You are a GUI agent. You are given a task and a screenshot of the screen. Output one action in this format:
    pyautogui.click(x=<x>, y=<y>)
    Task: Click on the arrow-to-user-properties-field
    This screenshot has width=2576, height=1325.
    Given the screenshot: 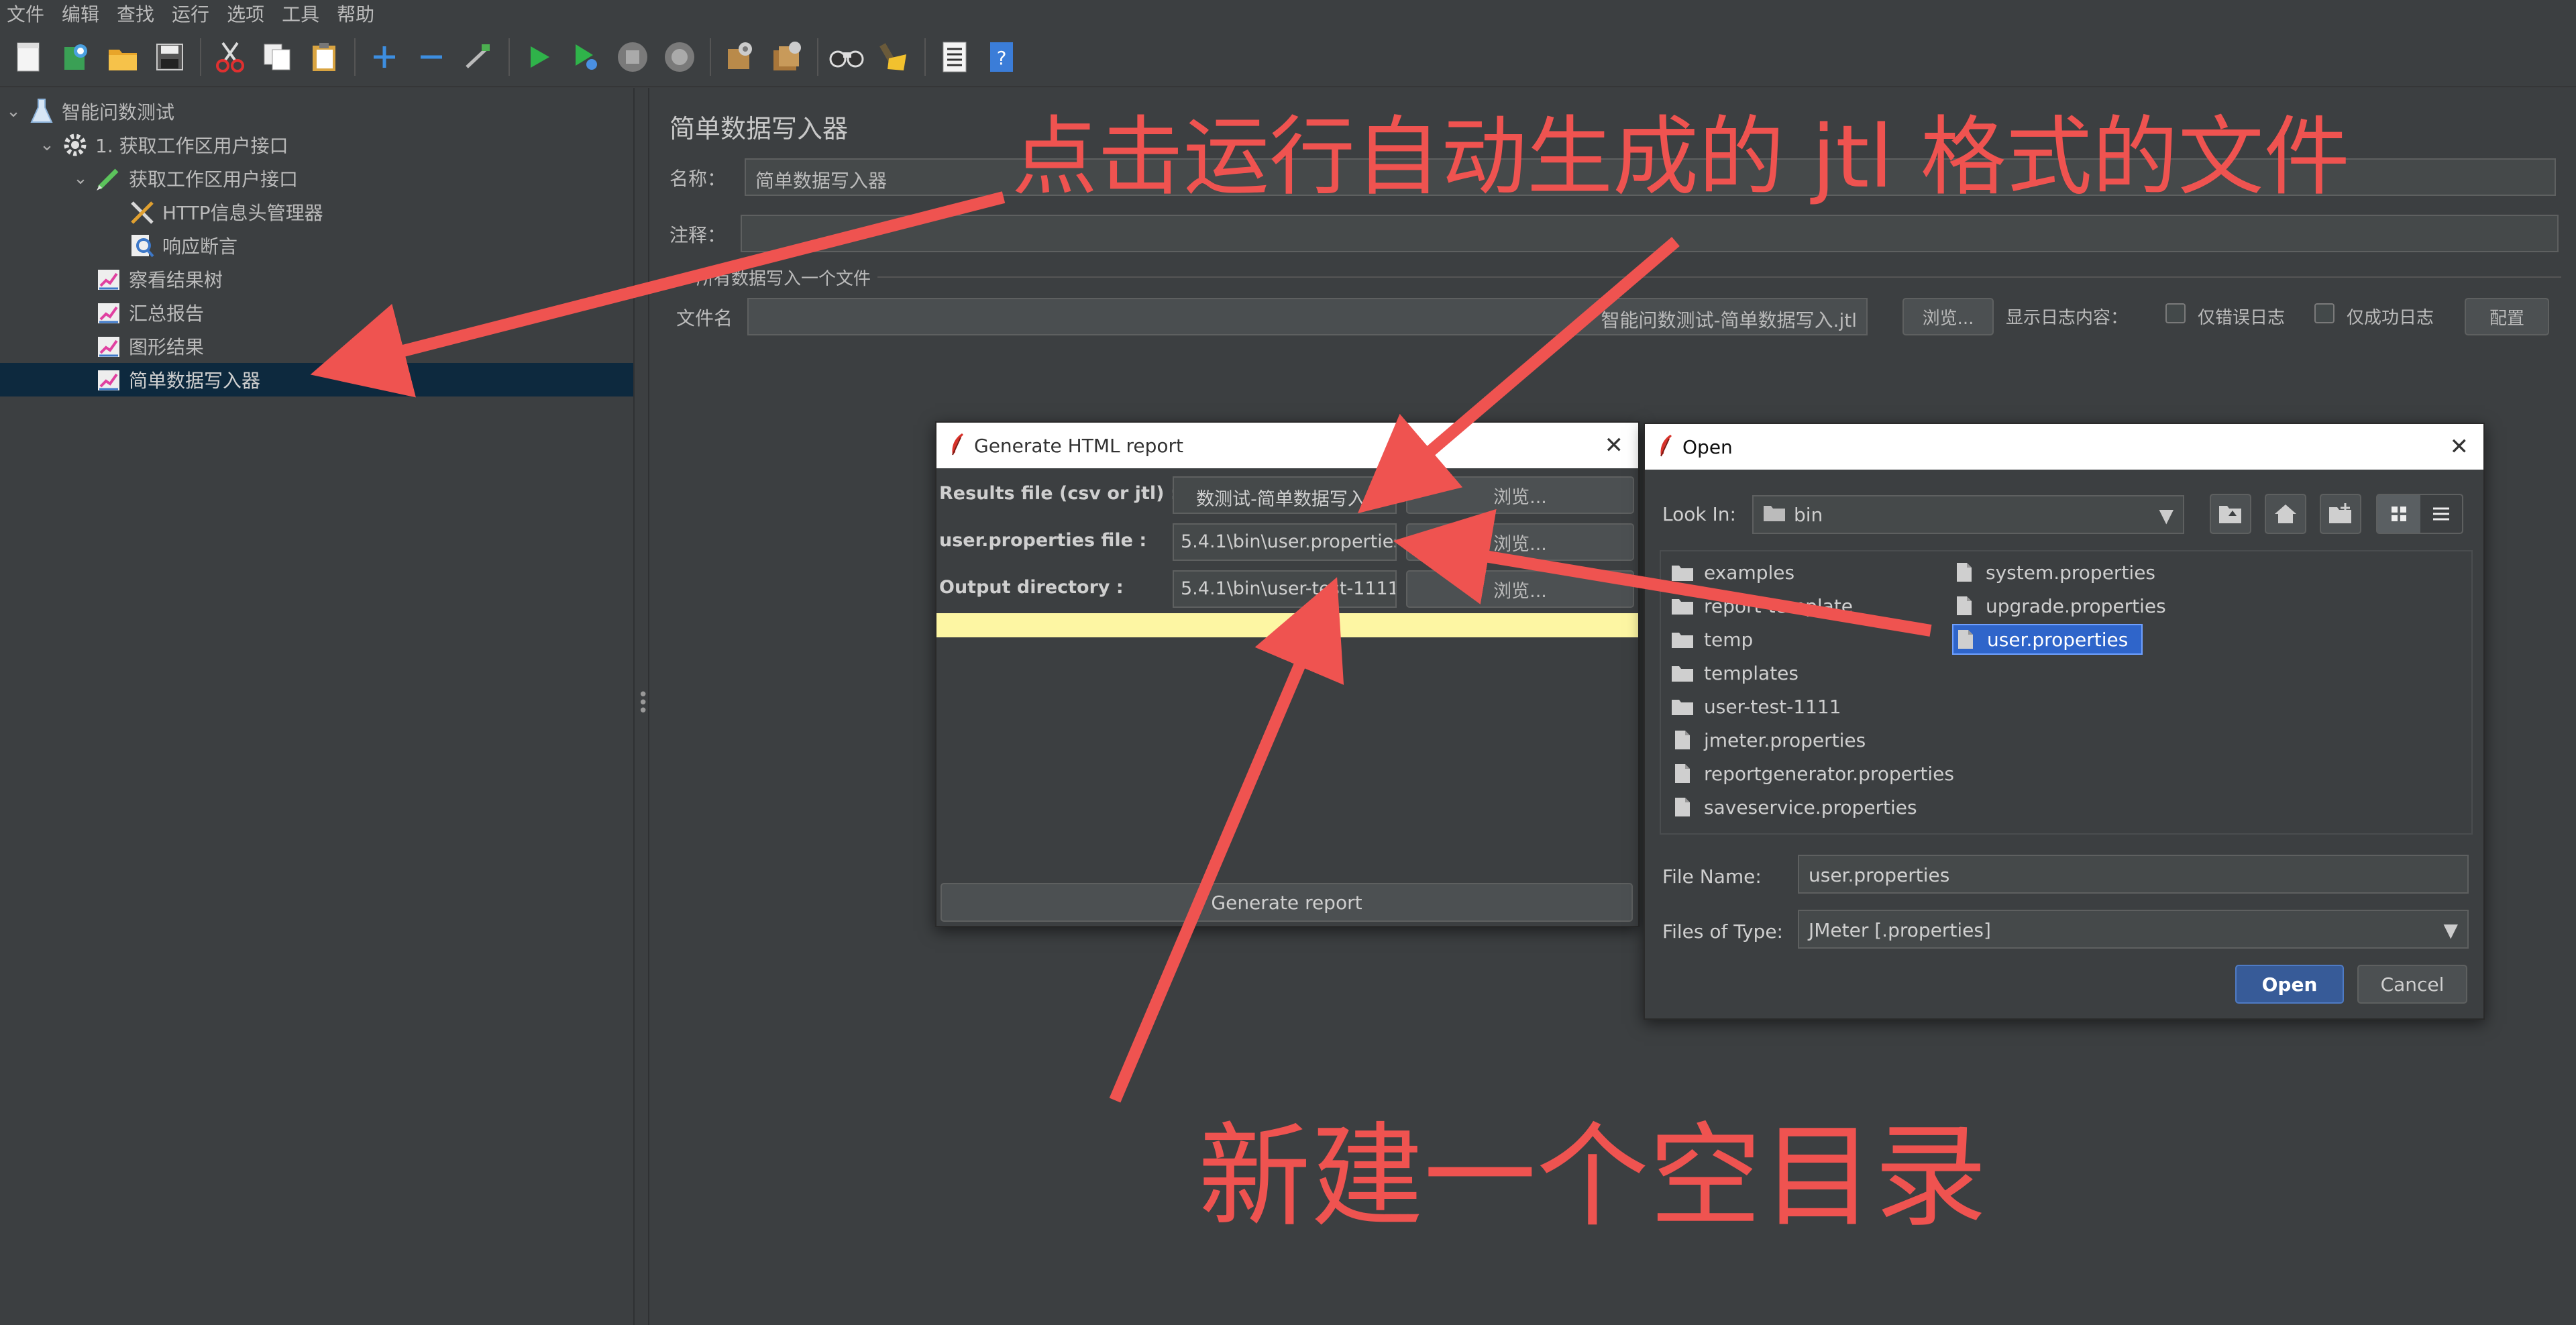 What is the action you would take?
    pyautogui.click(x=1662, y=573)
    